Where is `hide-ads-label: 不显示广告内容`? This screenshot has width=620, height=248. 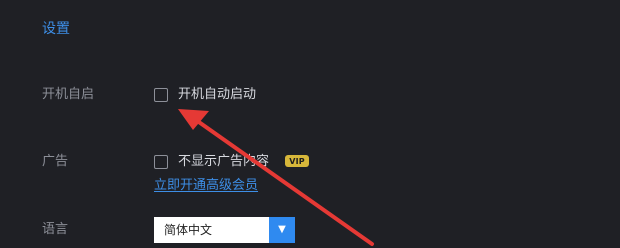
hide-ads-label: 不显示广告内容 is located at coordinates (223, 162).